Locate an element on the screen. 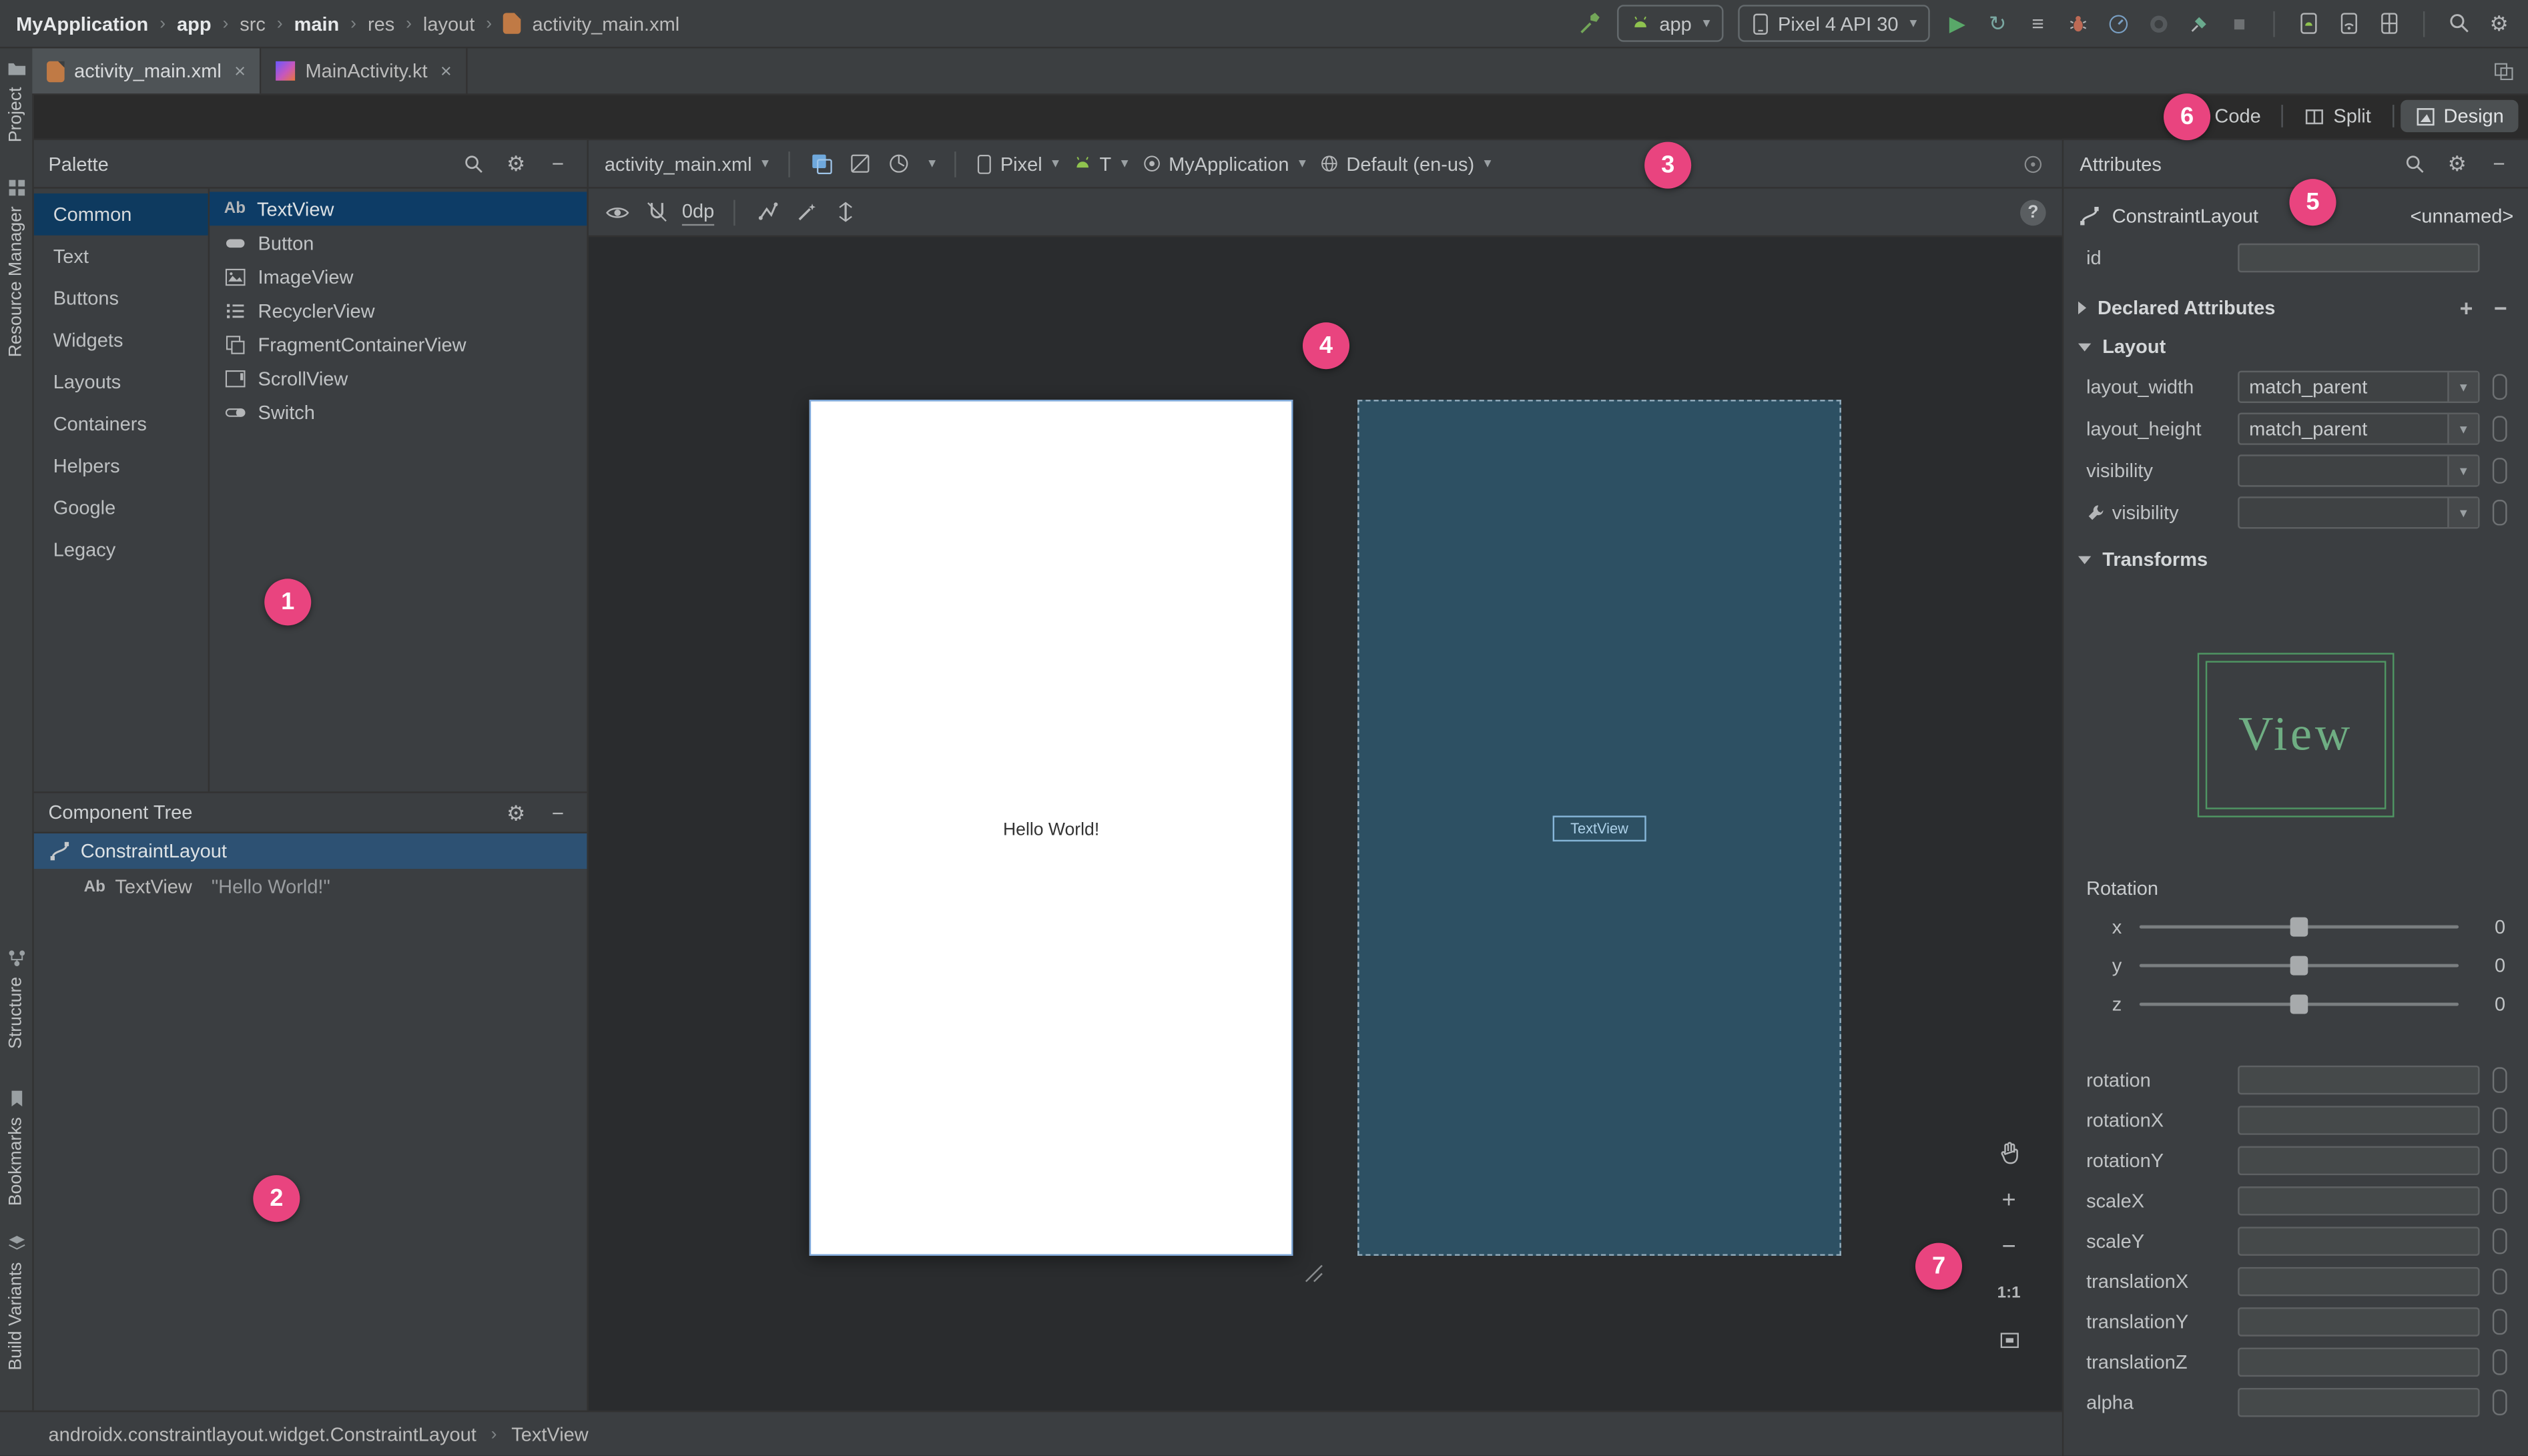  render-status-icon is located at coordinates (2033, 164).